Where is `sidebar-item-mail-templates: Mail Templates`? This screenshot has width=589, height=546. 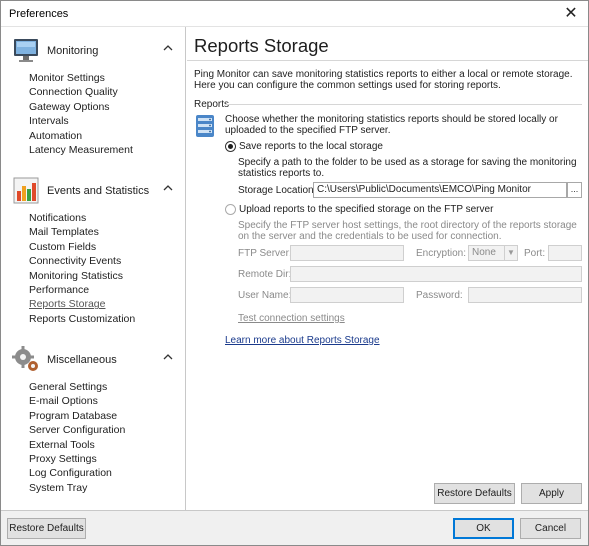
sidebar-item-mail-templates: Mail Templates is located at coordinates (107, 232).